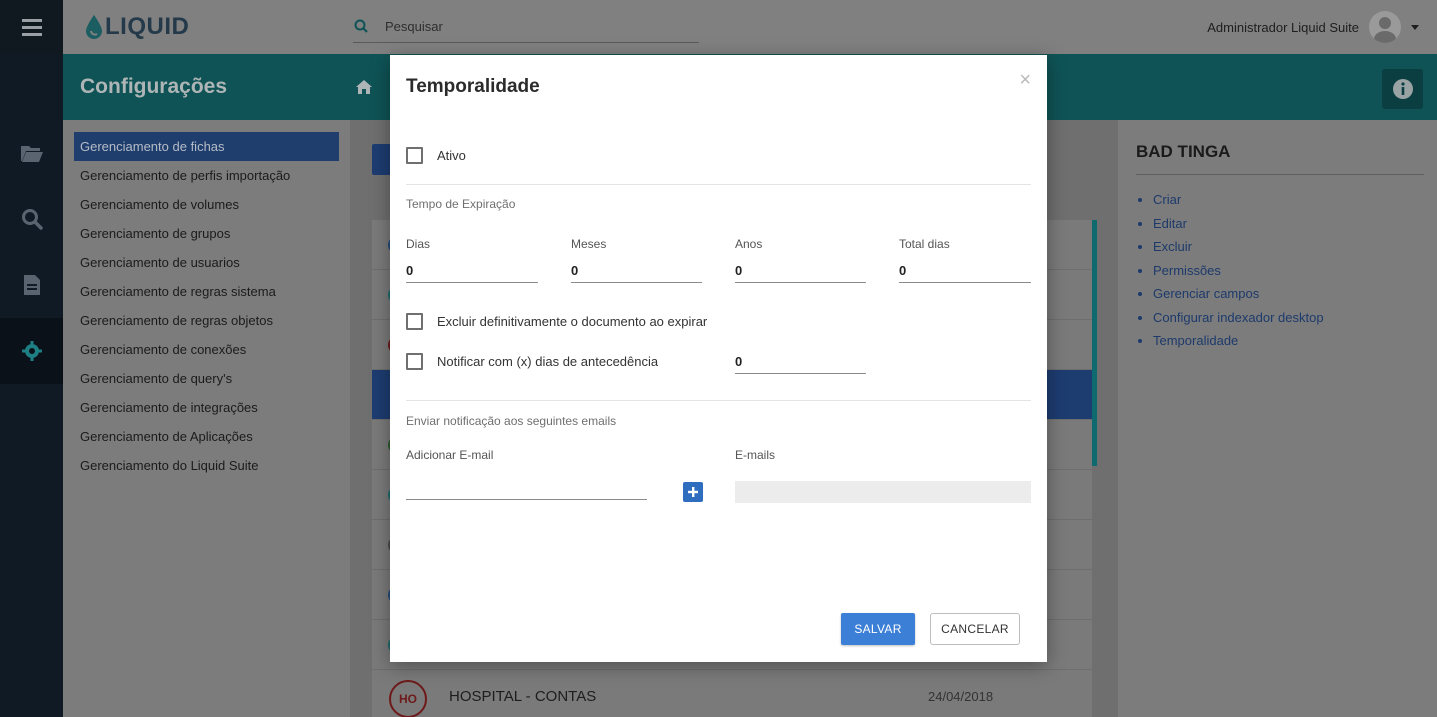 This screenshot has height=717, width=1437. I want to click on plus-icon, so click(693, 492).